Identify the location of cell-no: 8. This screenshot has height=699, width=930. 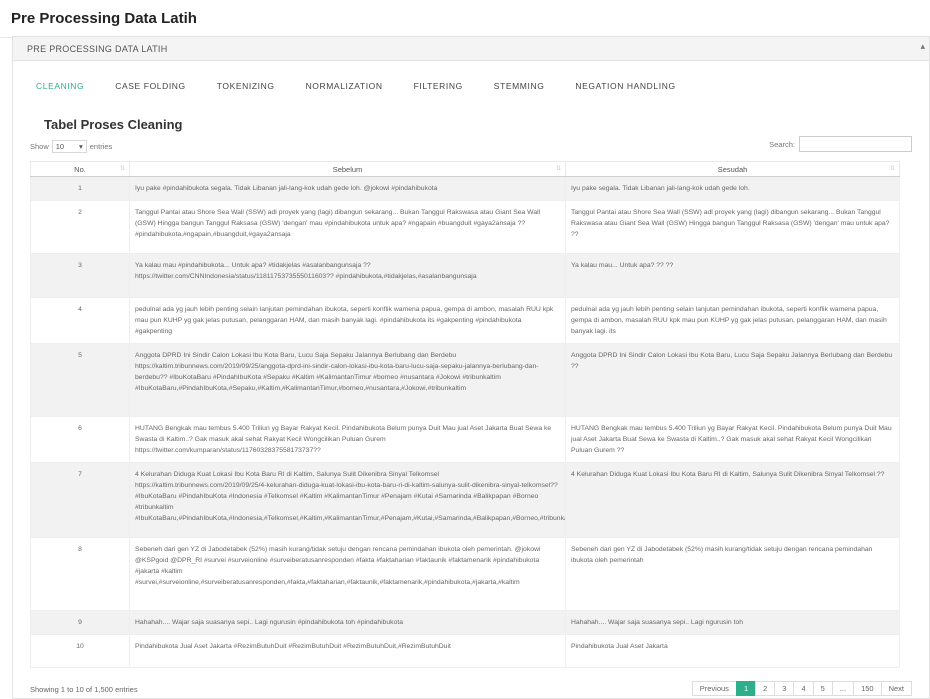
(80, 574).